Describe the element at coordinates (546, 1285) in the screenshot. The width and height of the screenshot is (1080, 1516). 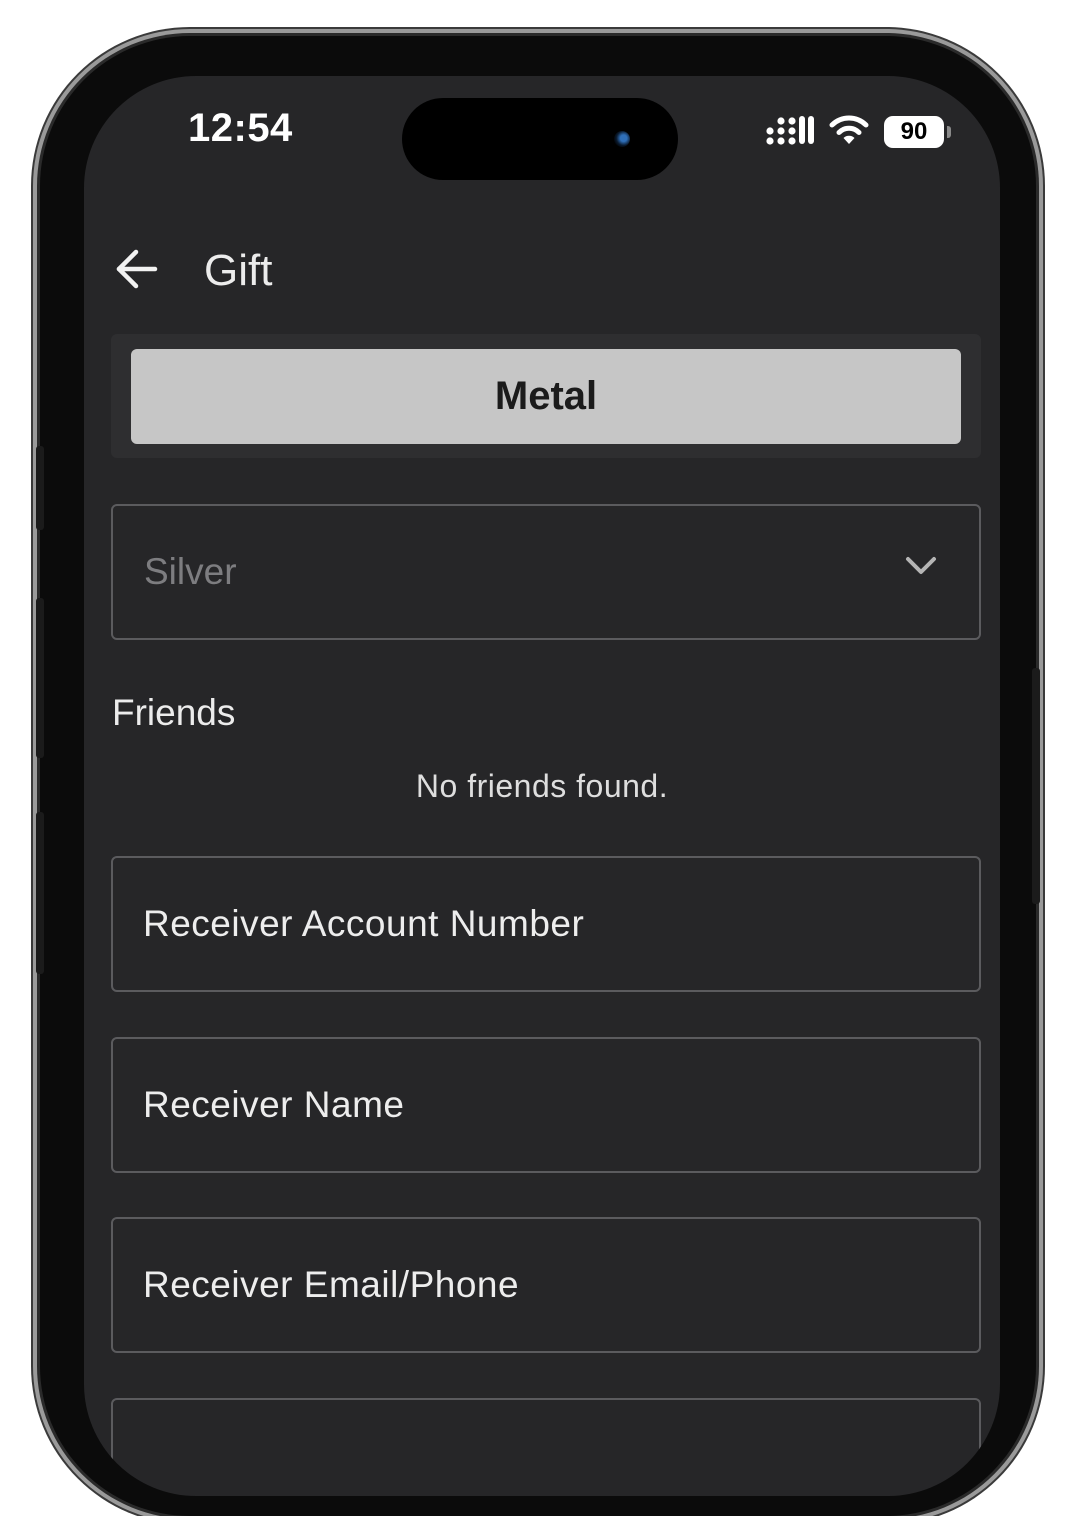
I see `receiver-contact-input: Receiver Email/Phone` at that location.